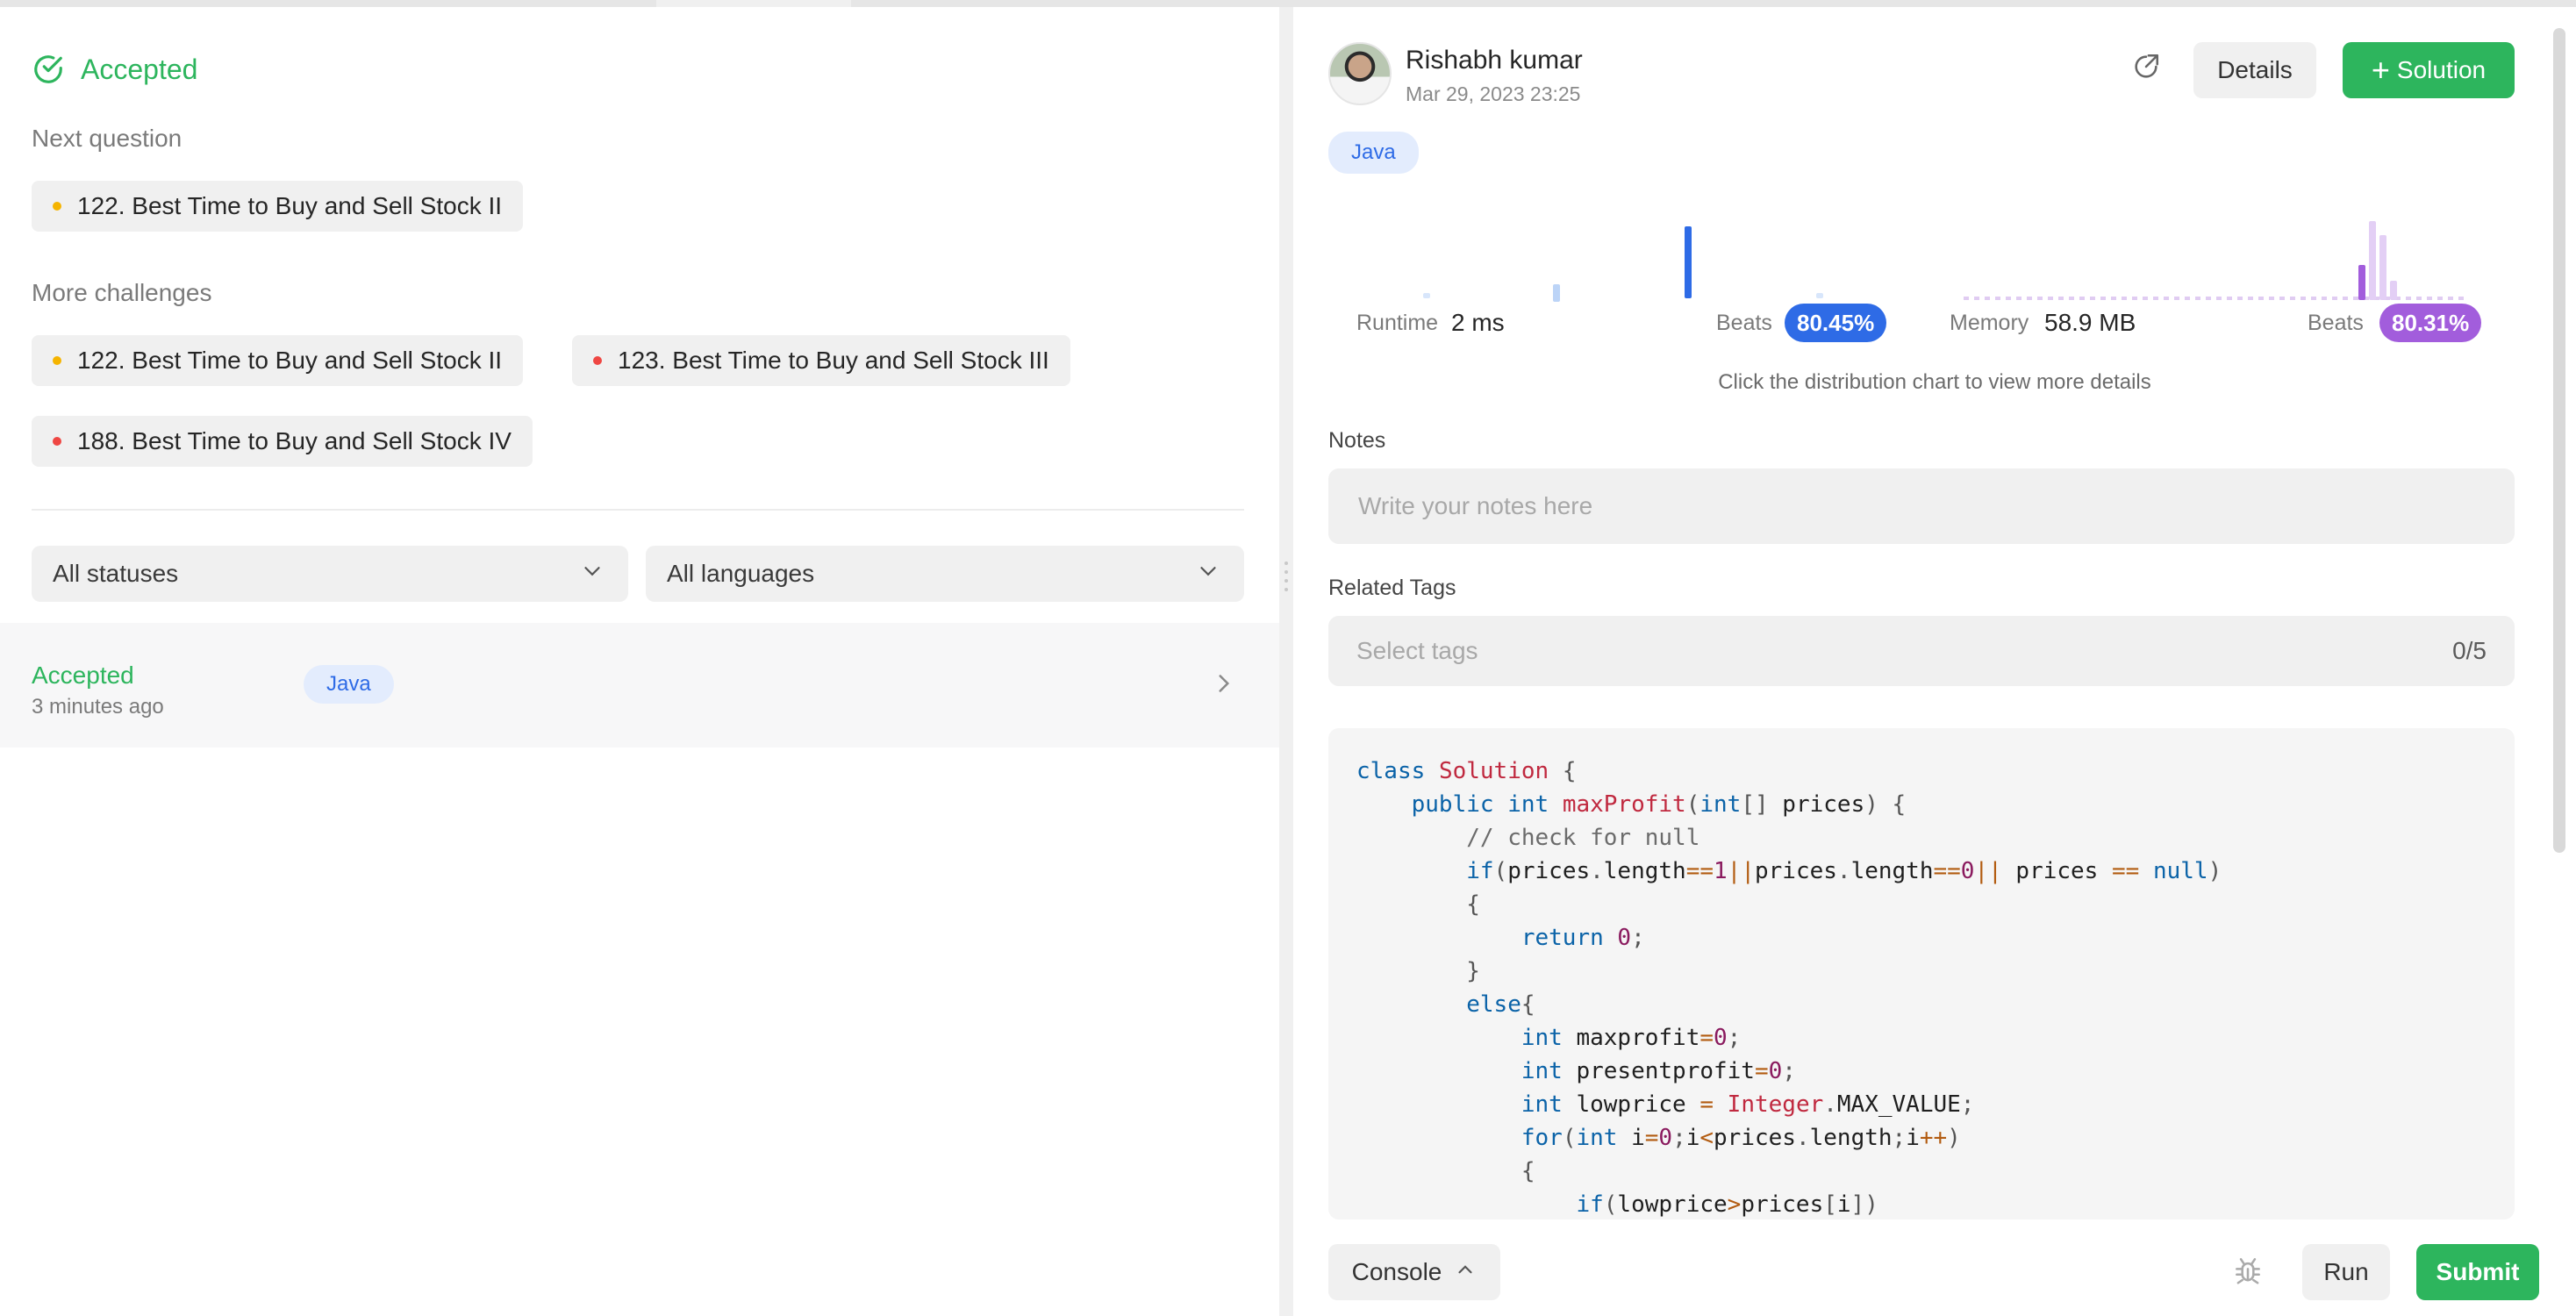 This screenshot has height=1316, width=2576. Describe the element at coordinates (1357, 441) in the screenshot. I see `notes-label: Notes` at that location.